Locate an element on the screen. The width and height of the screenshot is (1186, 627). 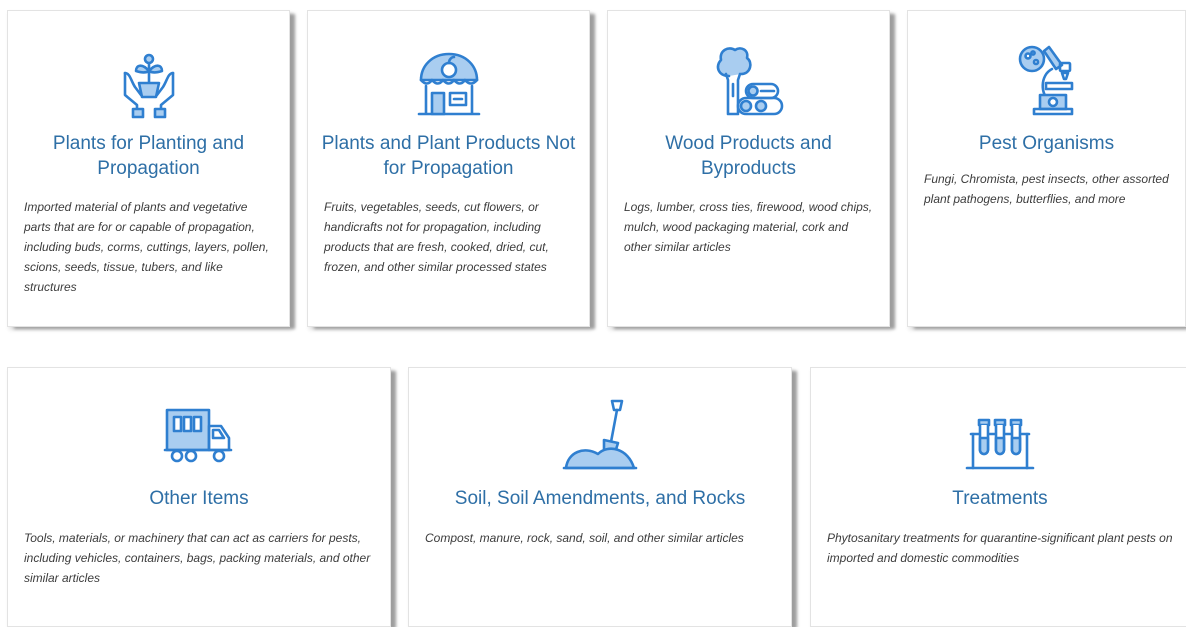
tree-and-logs-icon is located at coordinates (748, 83).